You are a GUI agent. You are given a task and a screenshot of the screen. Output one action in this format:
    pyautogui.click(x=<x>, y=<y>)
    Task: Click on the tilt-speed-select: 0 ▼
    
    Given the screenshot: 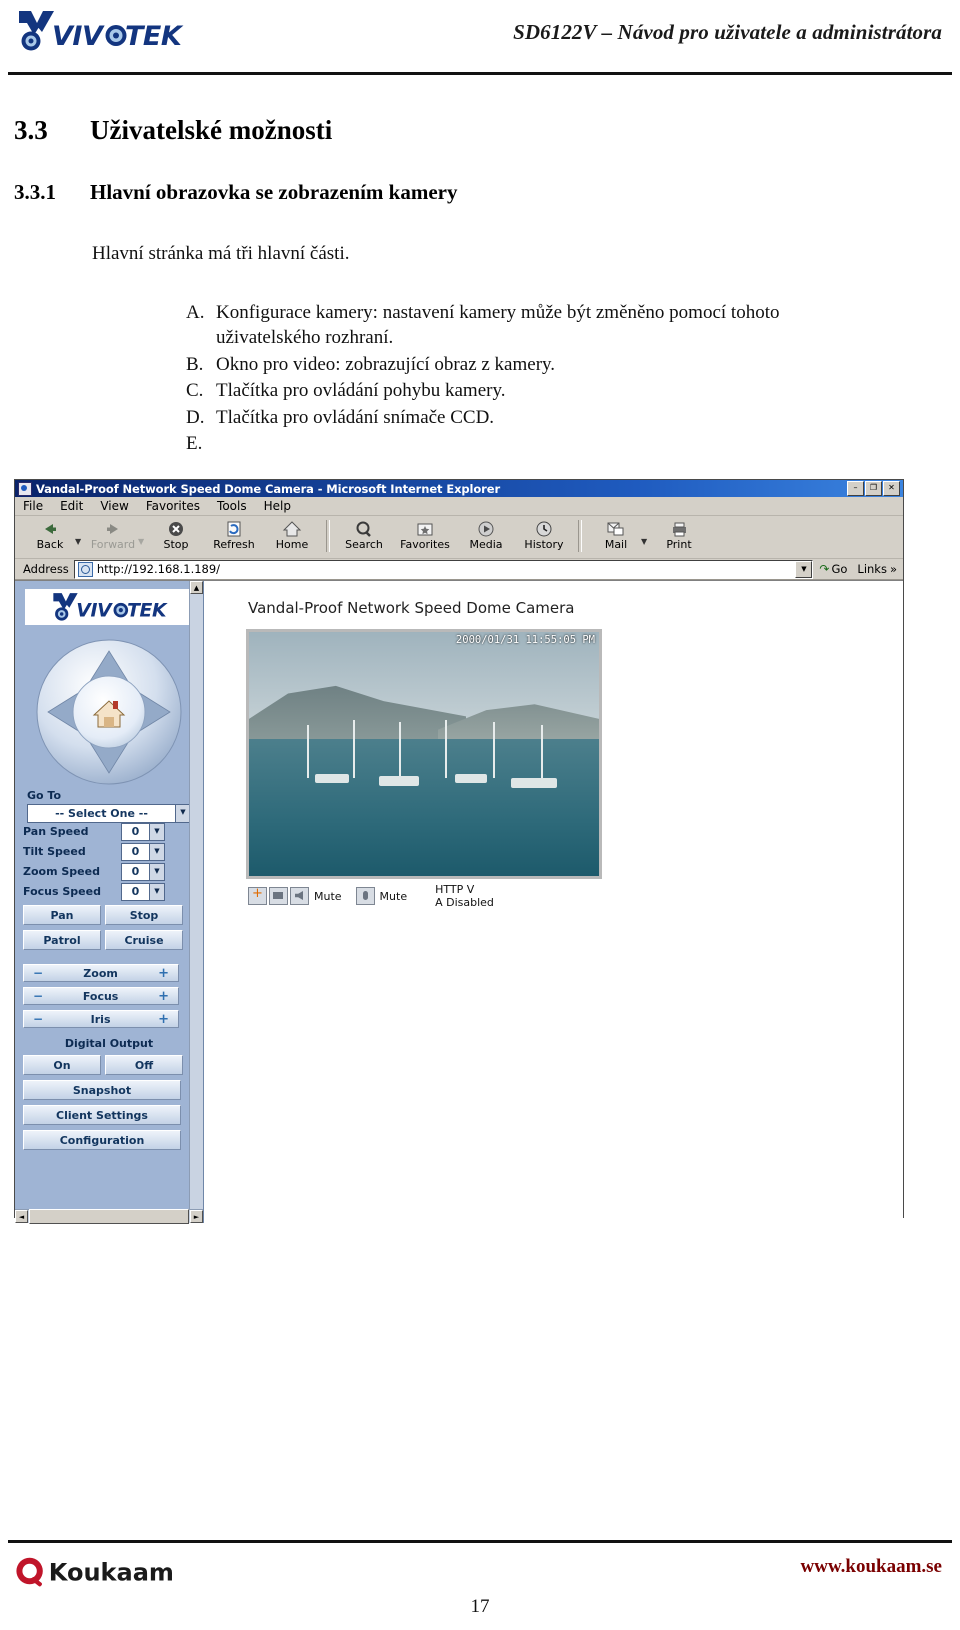 What is the action you would take?
    pyautogui.click(x=143, y=851)
    